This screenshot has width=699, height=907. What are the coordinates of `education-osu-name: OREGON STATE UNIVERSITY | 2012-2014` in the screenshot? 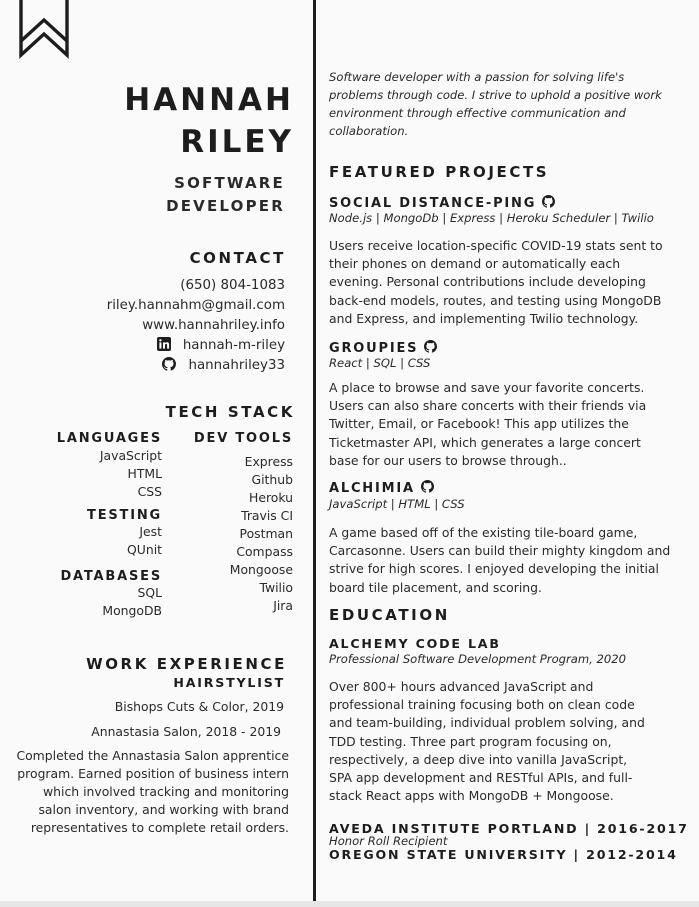 It's located at (503, 854).